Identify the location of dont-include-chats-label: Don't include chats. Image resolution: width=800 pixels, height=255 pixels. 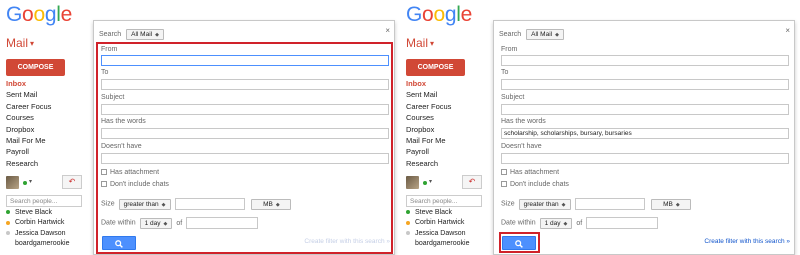
(539, 184).